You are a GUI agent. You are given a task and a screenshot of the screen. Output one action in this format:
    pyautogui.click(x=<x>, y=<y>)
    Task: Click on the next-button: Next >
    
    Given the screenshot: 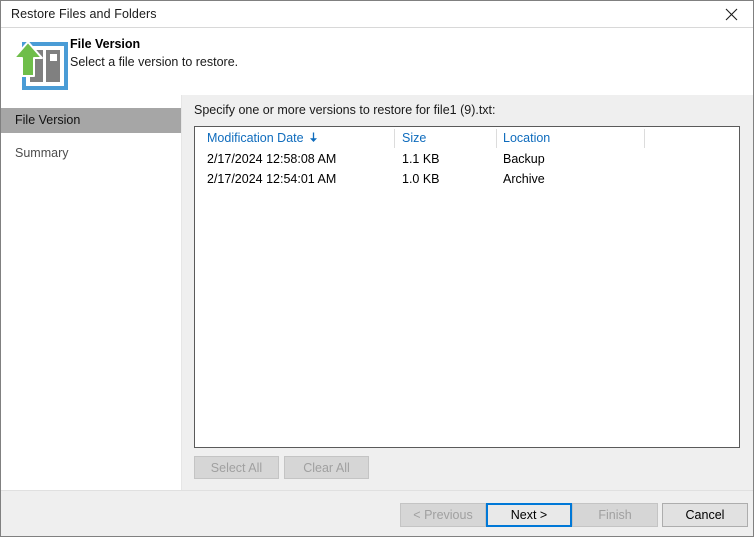 What is the action you would take?
    pyautogui.click(x=529, y=515)
    